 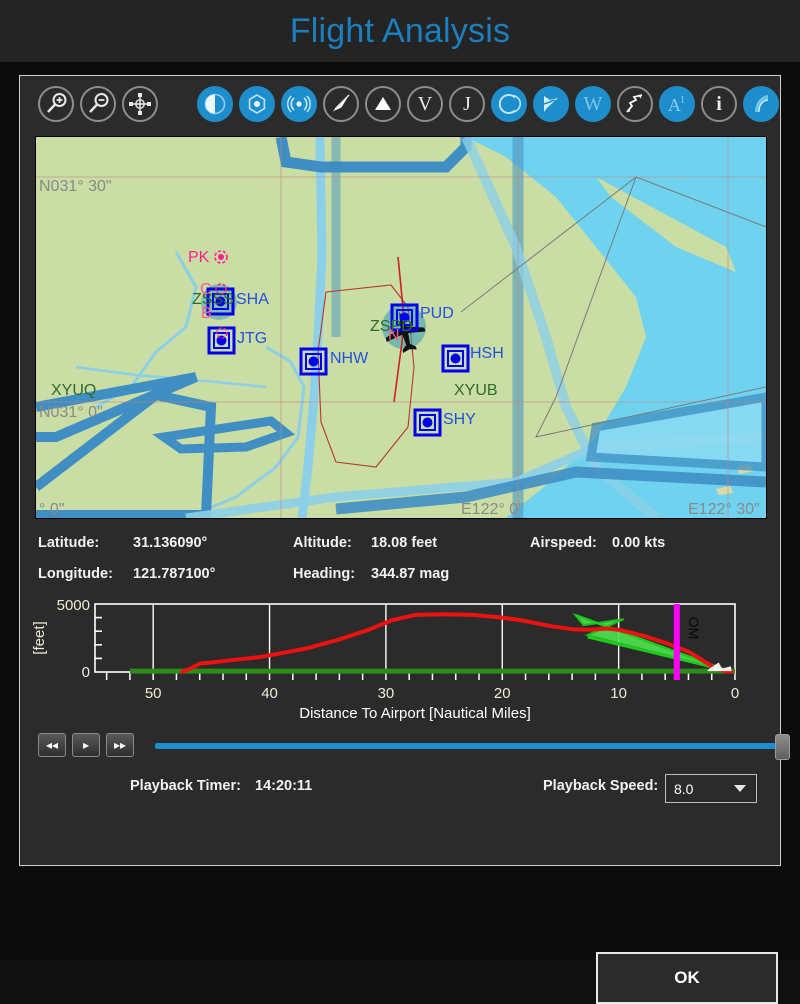 I want to click on vor-icon: V, so click(x=425, y=104).